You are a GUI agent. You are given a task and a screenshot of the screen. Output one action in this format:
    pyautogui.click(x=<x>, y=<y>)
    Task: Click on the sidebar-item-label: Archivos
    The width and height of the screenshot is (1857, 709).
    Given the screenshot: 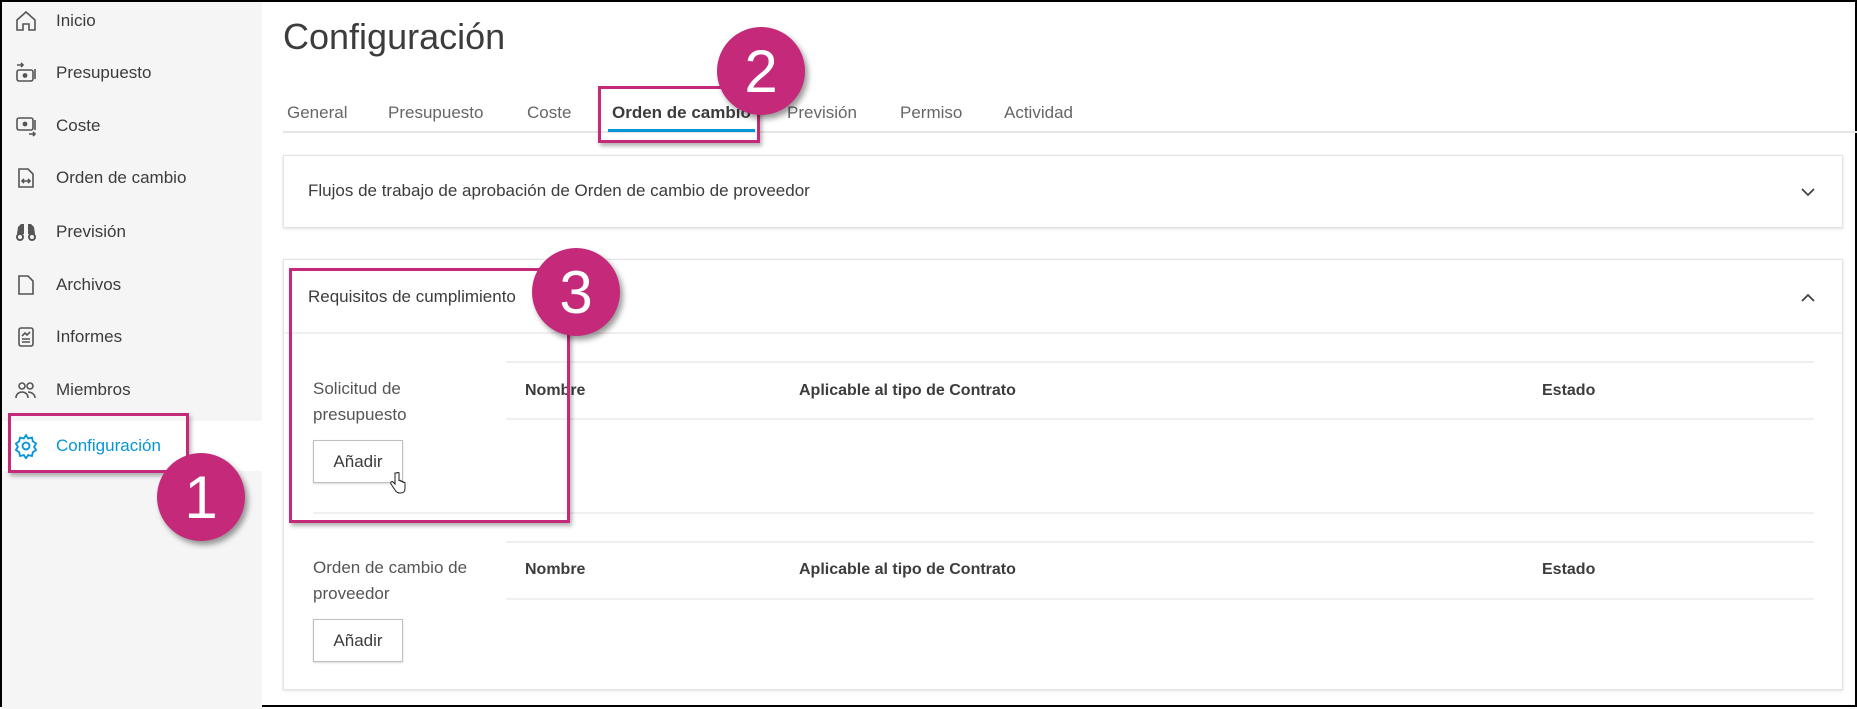 What is the action you would take?
    pyautogui.click(x=89, y=284)
    